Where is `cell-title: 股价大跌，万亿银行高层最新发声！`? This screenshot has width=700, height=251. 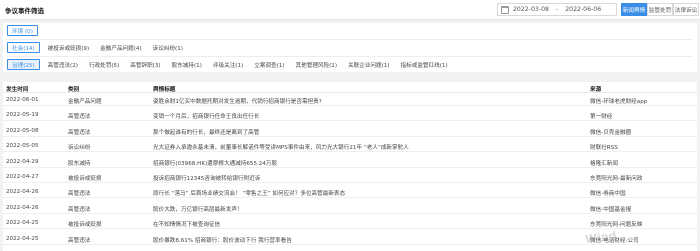
cell-title: 股价大跌，万亿银行高层最新发声！ is located at coordinates (198, 209).